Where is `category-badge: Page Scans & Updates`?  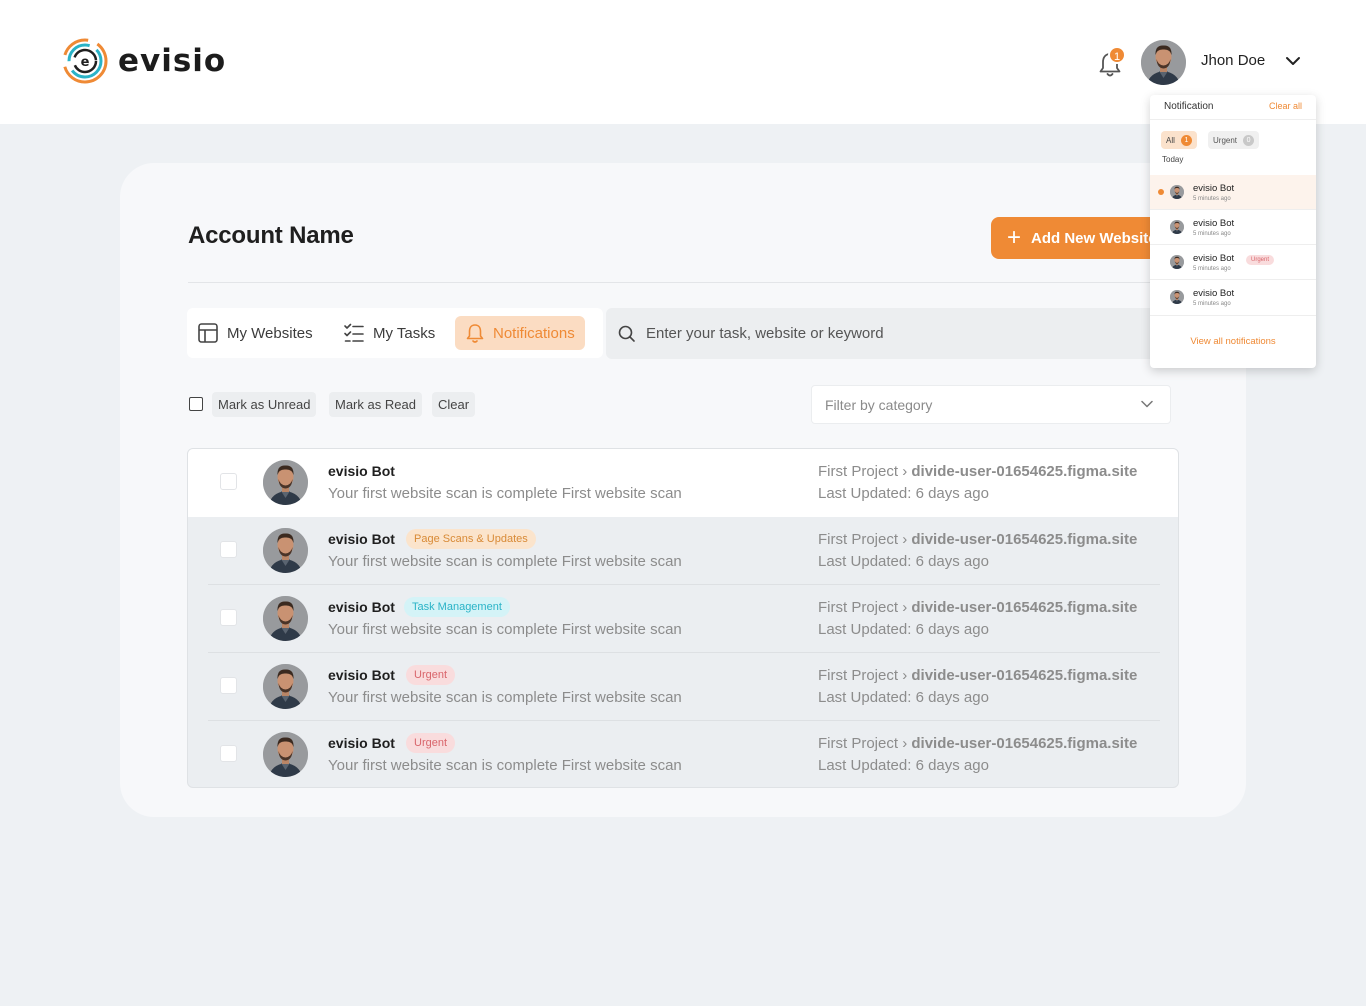
category-badge: Page Scans & Updates is located at coordinates (471, 539).